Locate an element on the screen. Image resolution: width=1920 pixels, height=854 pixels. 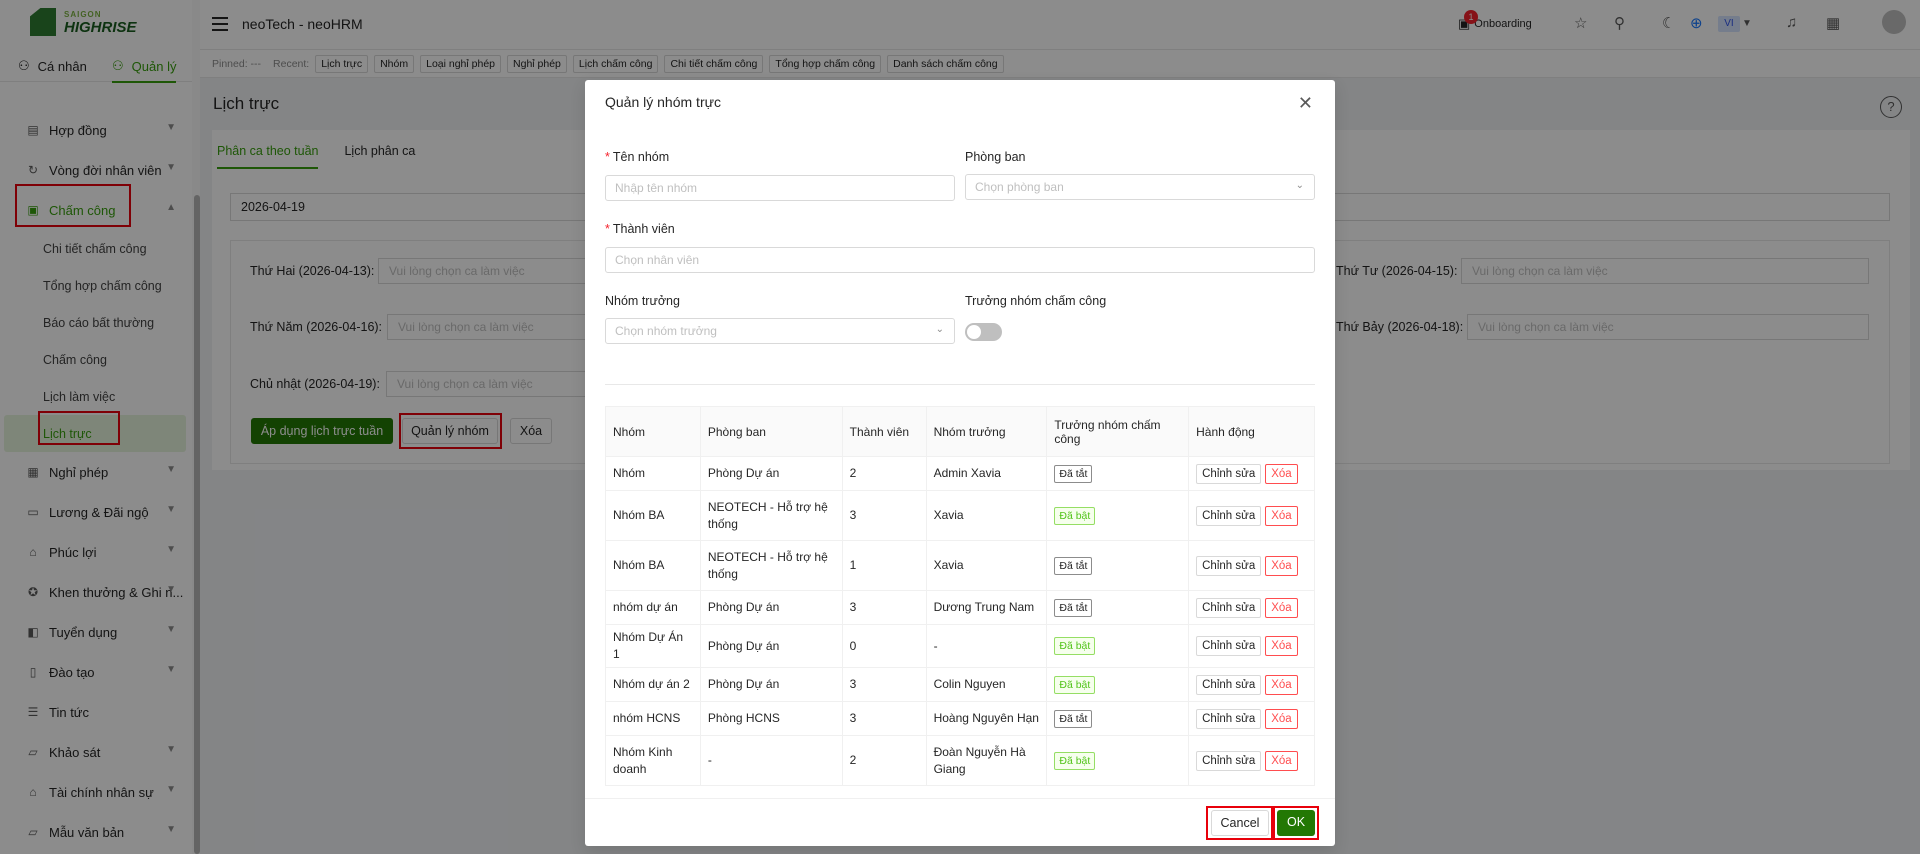
status-badge: Đã bật is located at coordinates (1075, 684).